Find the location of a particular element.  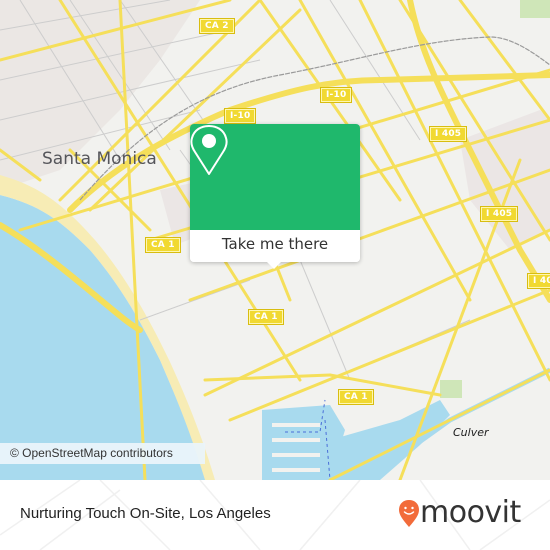

marina-water is located at coordinates (390, 440).